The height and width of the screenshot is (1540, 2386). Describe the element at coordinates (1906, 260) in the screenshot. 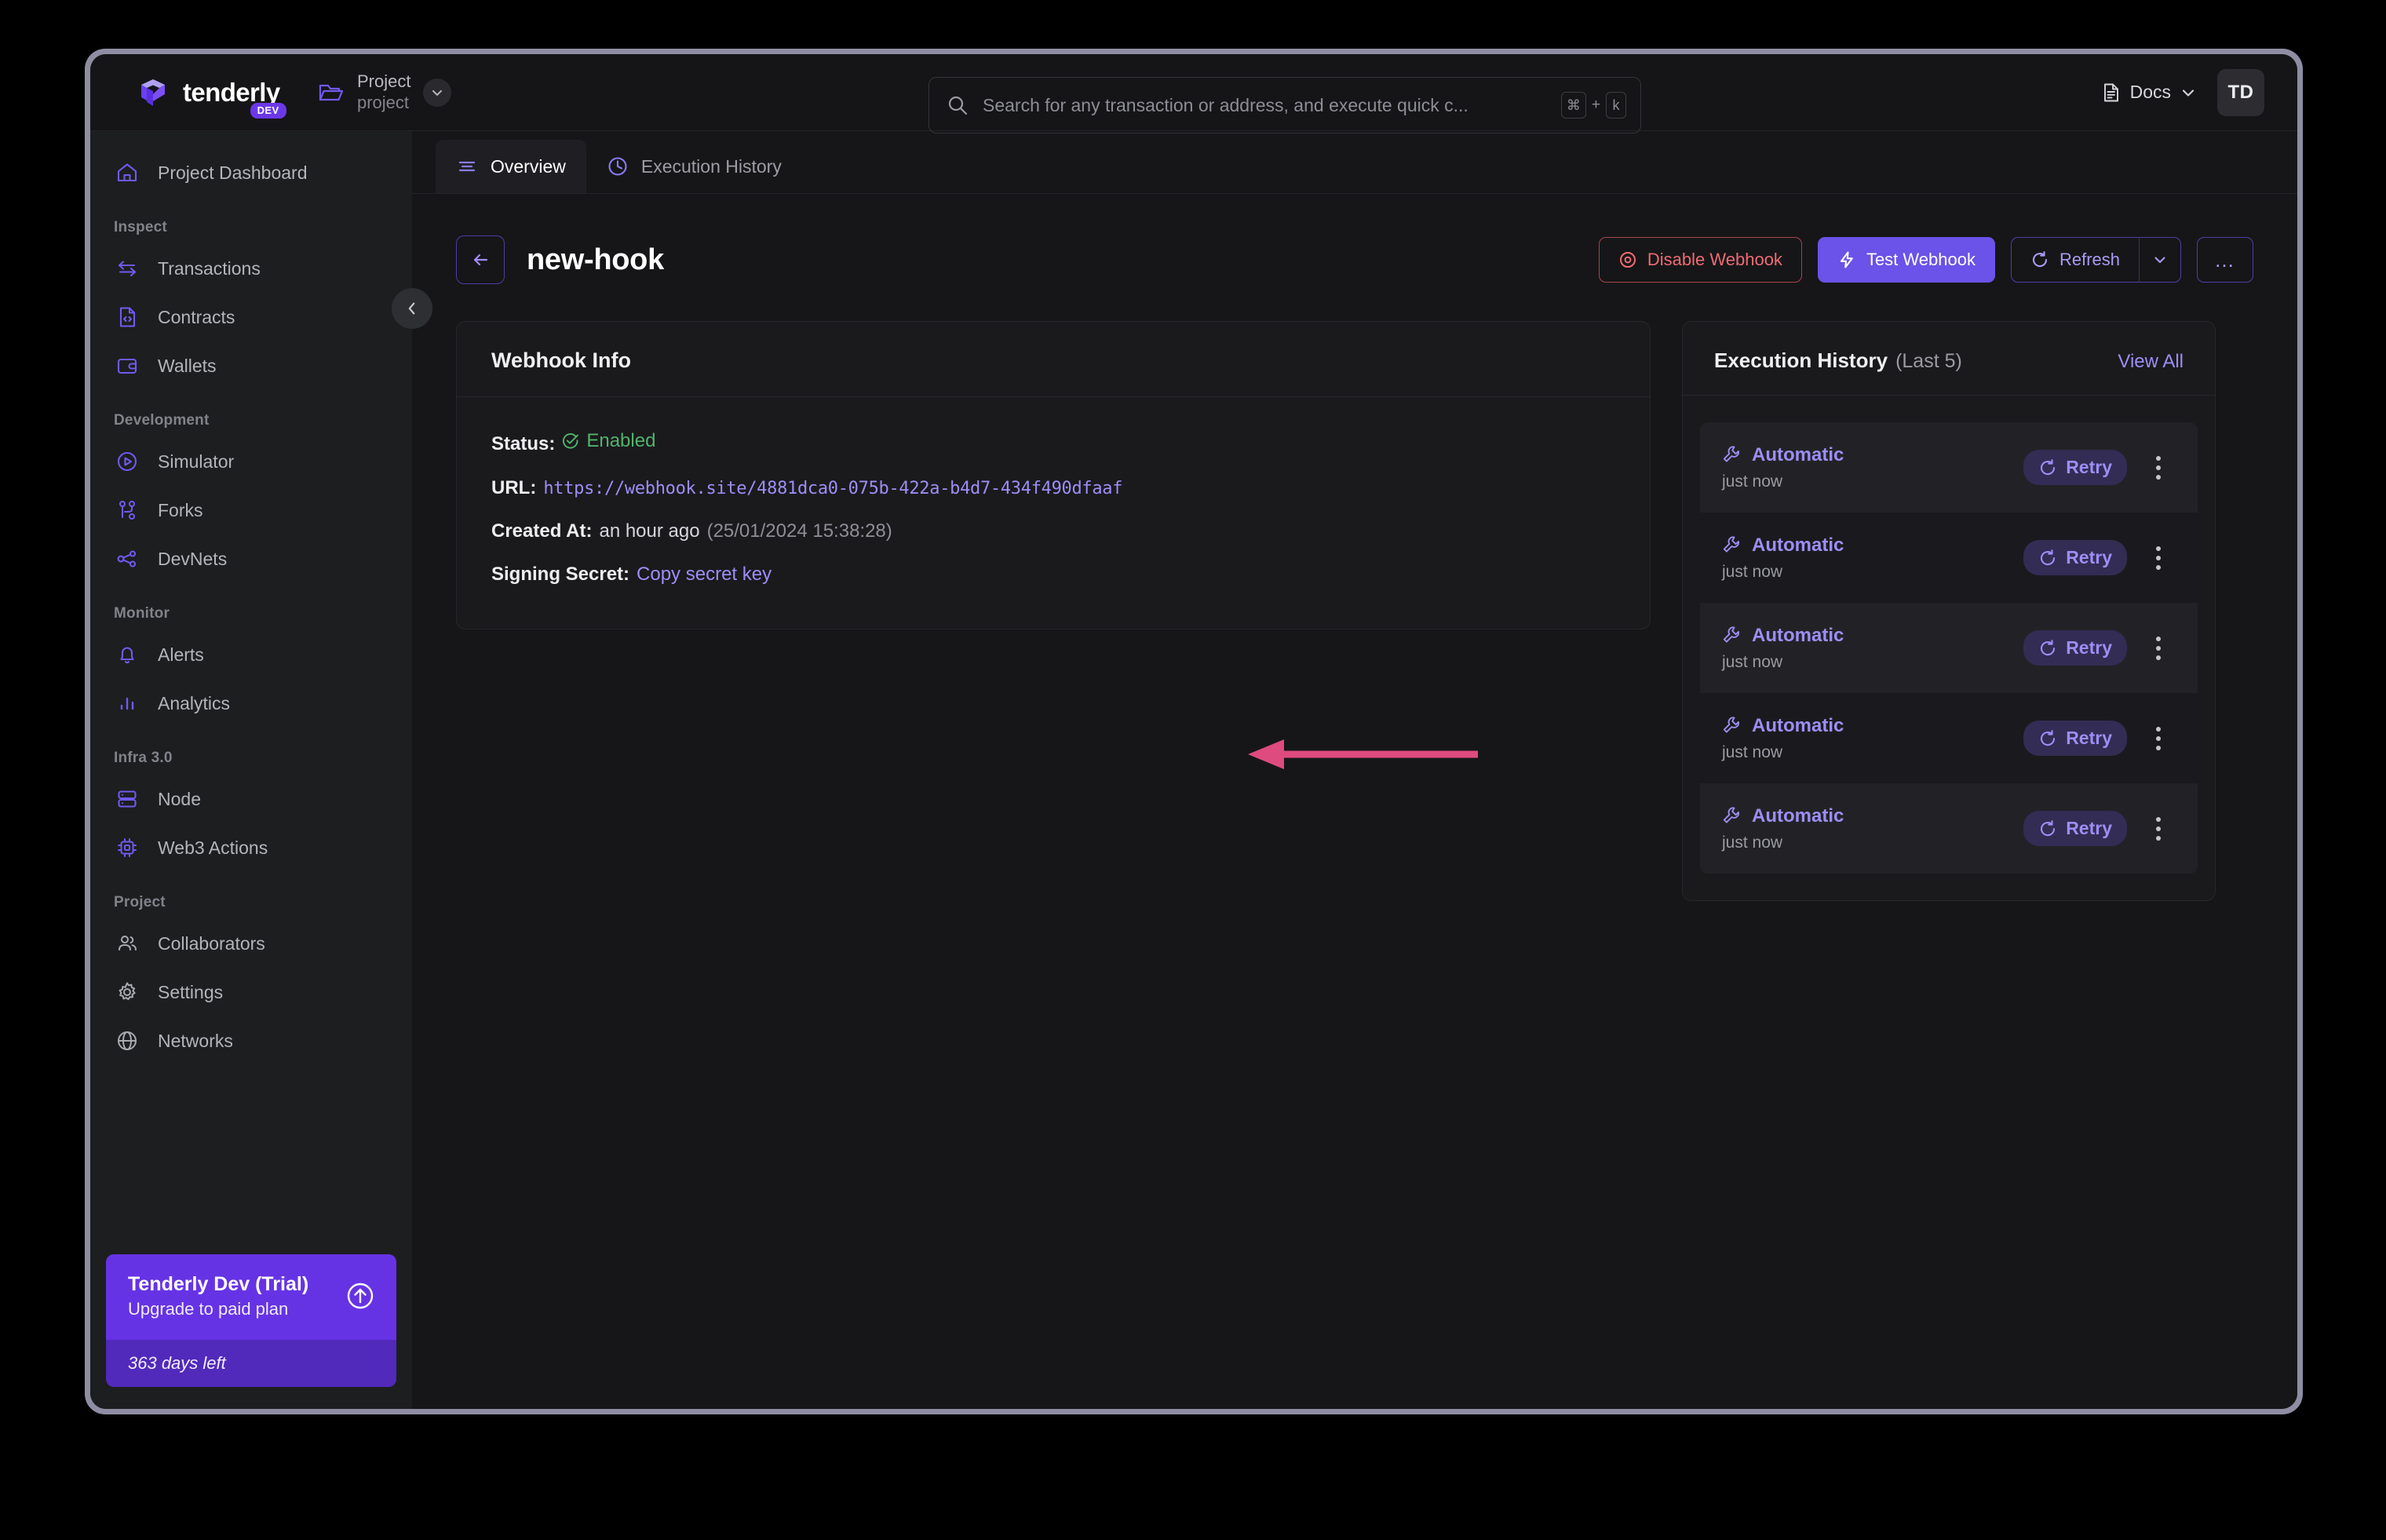

I see `test-webhook-button: Test Webhook` at that location.